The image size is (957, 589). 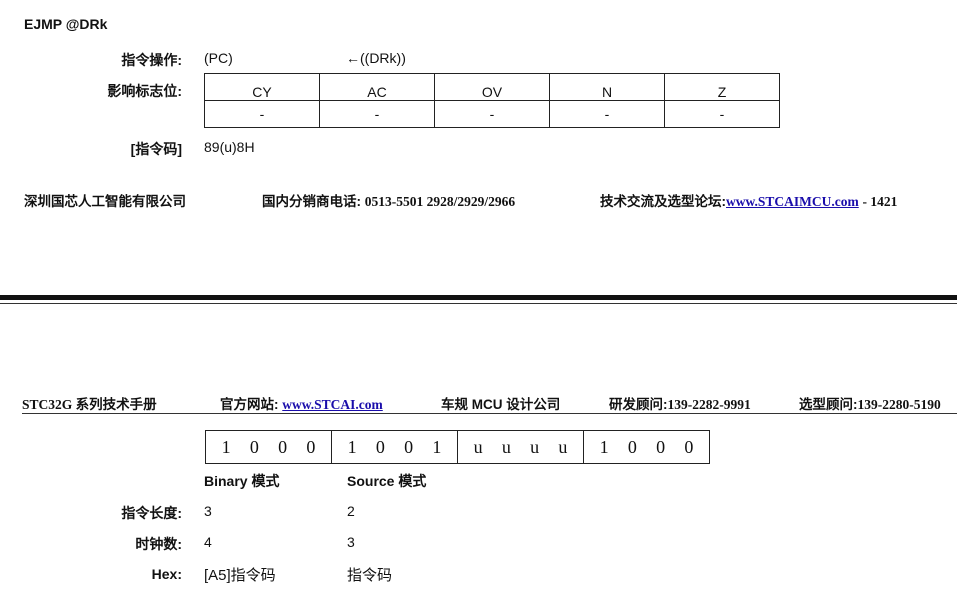 I want to click on opcode-value: 89(u)8H, so click(x=229, y=147).